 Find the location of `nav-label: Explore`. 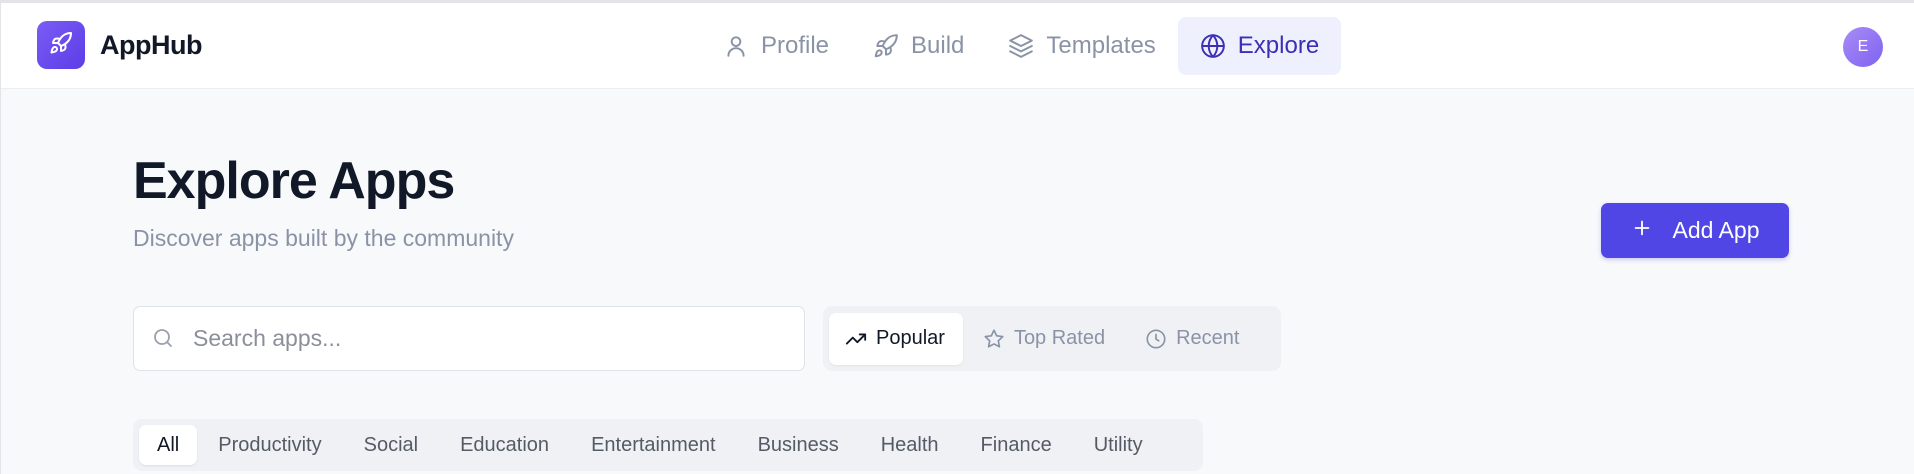

nav-label: Explore is located at coordinates (1278, 45).